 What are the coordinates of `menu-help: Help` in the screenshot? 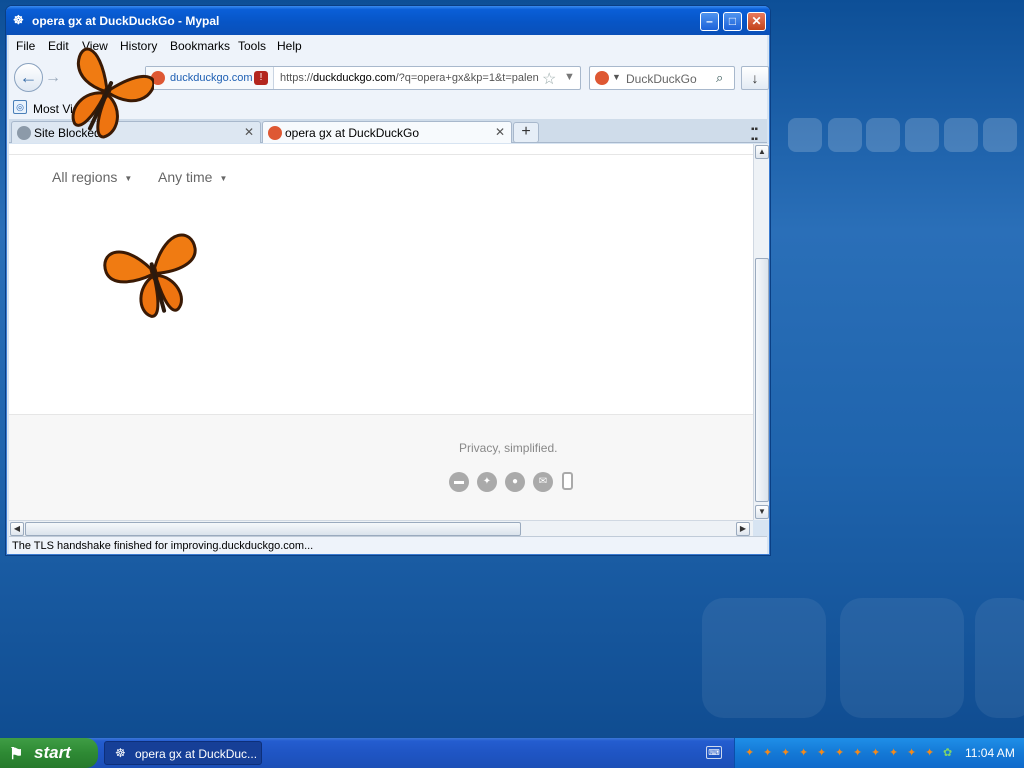 It's located at (289, 46).